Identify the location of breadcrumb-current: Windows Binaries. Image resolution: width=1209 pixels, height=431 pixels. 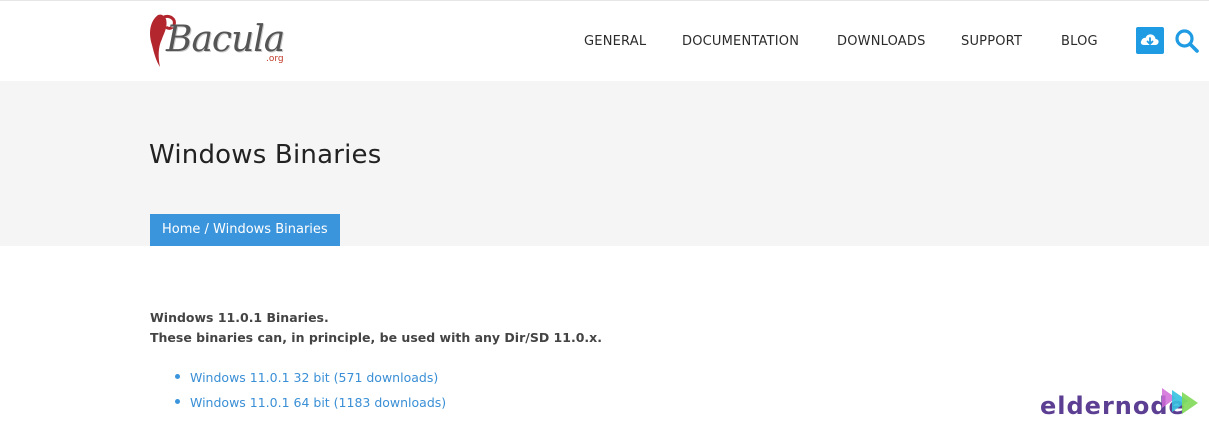
(270, 229).